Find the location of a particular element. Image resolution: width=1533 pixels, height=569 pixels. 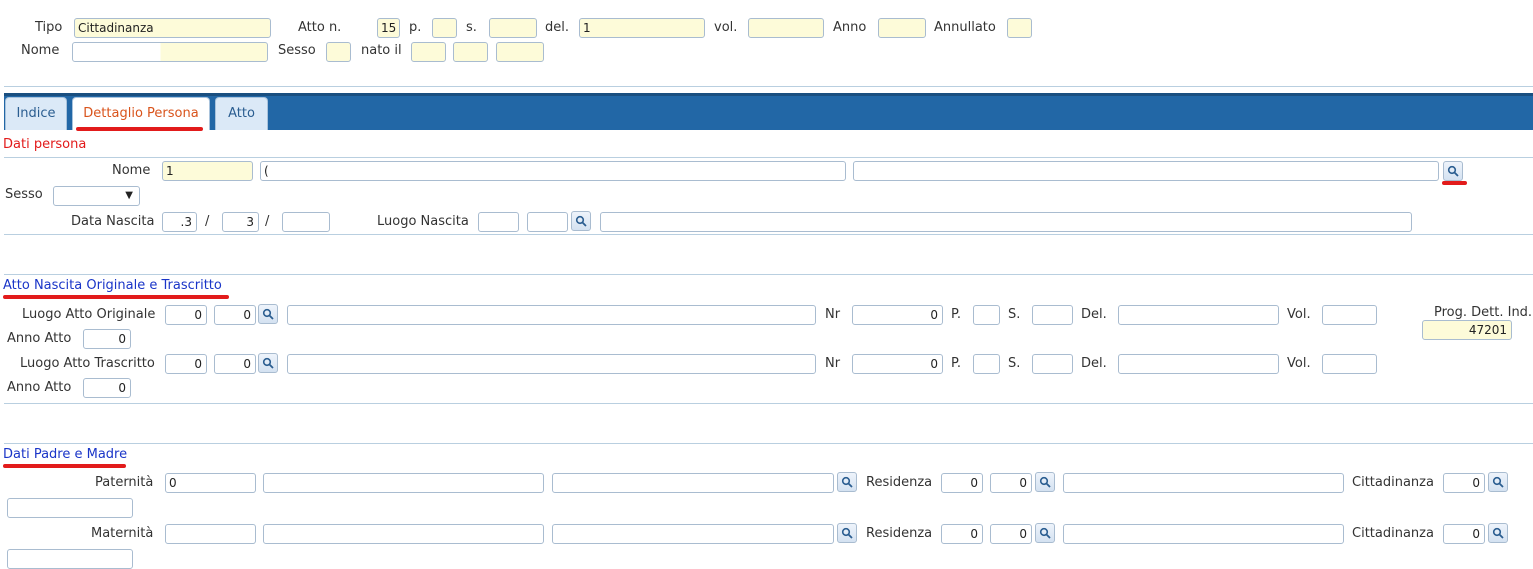

paternita-cittadinanza-code: 0 is located at coordinates (1464, 483).